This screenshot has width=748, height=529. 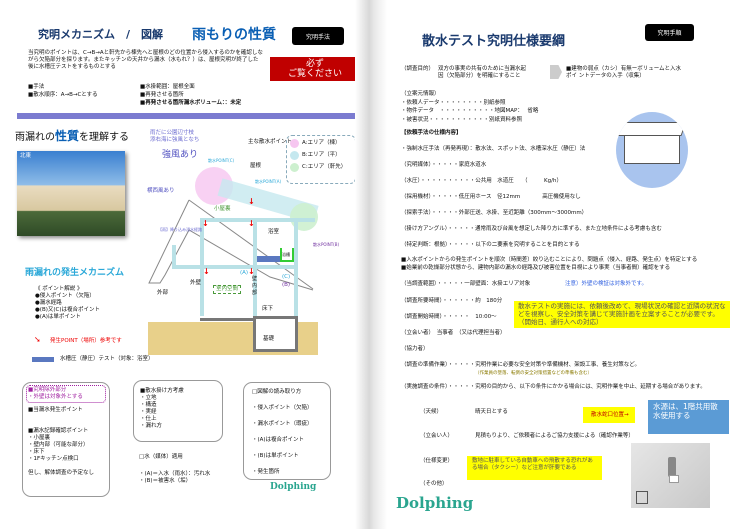 What do you see at coordinates (221, 160) in the screenshot?
I see `point-c-label: 散水POINT(C)` at bounding box center [221, 160].